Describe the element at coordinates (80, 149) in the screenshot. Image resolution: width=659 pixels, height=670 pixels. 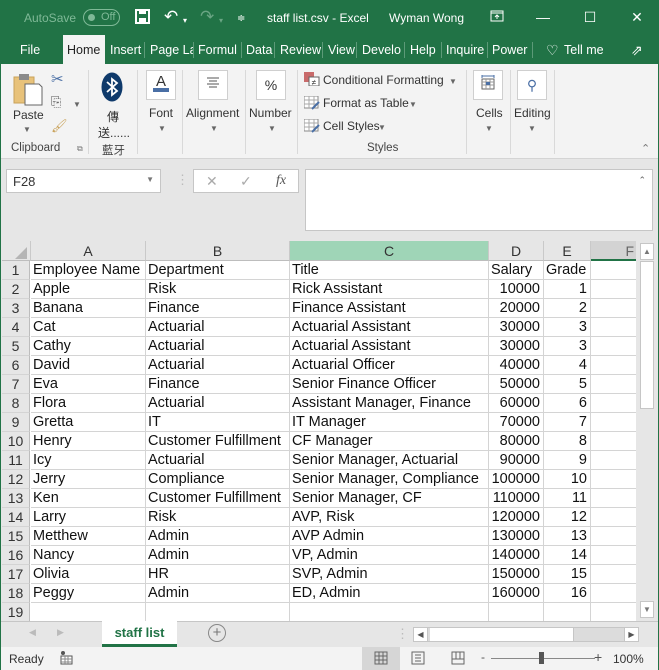
I see `clipboard-launcher-icon: ⧉` at that location.